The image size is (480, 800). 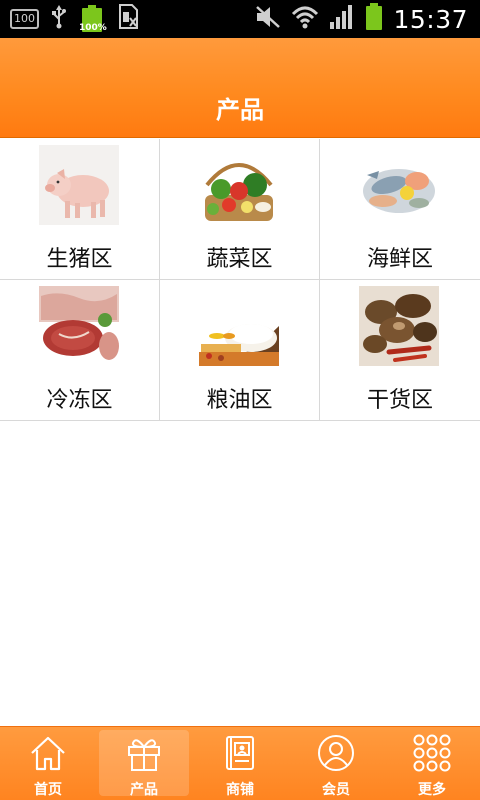 I want to click on bottom-navigation: 首页 产品 商铺 会员 更多, so click(x=240, y=763).